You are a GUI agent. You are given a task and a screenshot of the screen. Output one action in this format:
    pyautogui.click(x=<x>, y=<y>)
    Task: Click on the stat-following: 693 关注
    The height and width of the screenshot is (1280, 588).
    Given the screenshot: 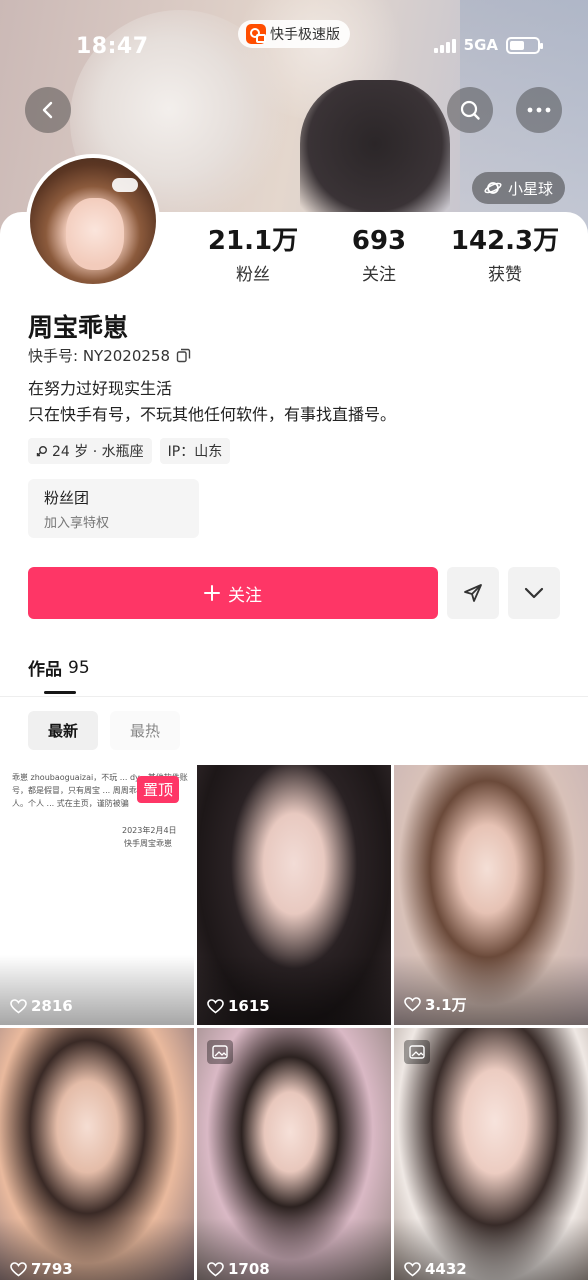 What is the action you would take?
    pyautogui.click(x=379, y=255)
    